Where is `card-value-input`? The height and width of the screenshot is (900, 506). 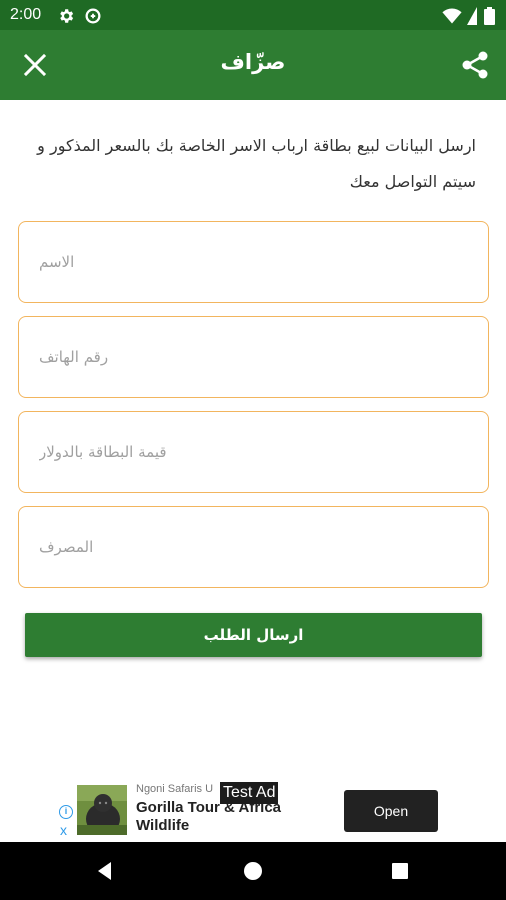
card-value-input is located at coordinates (253, 452).